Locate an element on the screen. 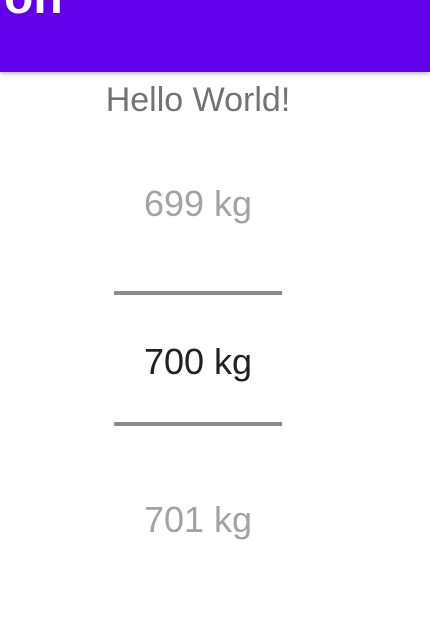 The height and width of the screenshot is (624, 430). hello-text: Hello World! is located at coordinates (198, 100).